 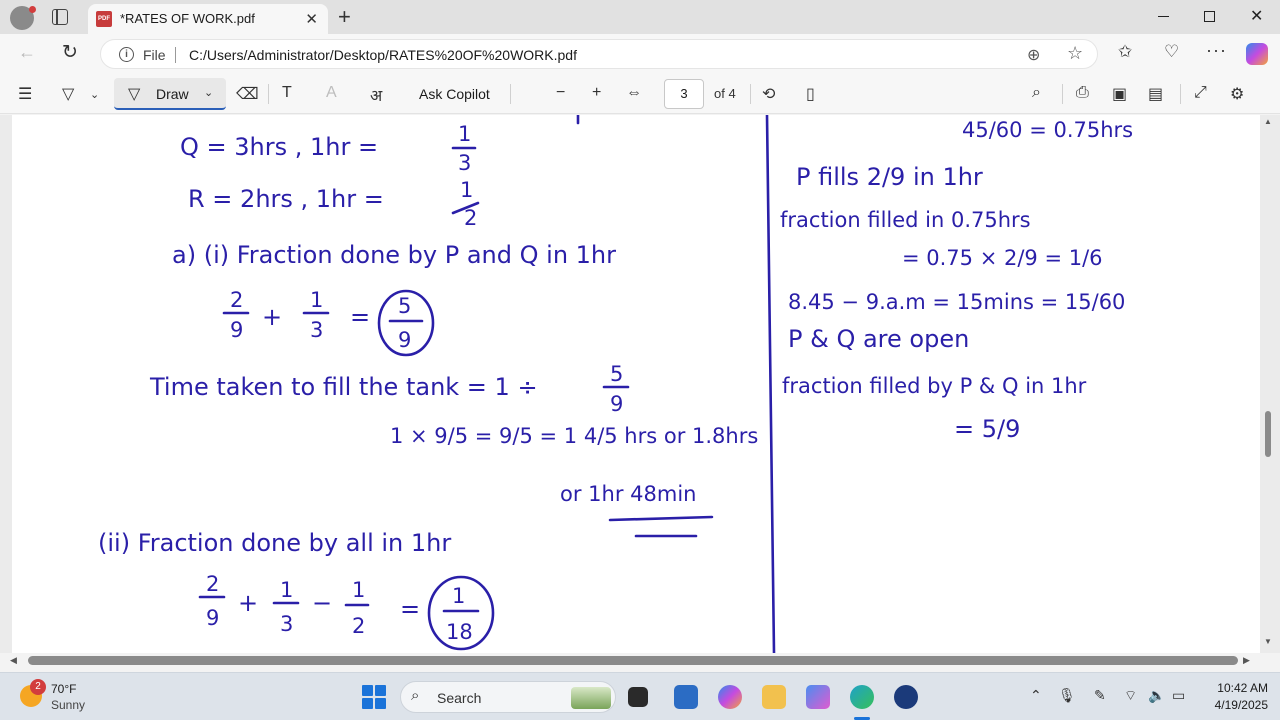 I want to click on horizontal-scroll-thumb, so click(x=633, y=660).